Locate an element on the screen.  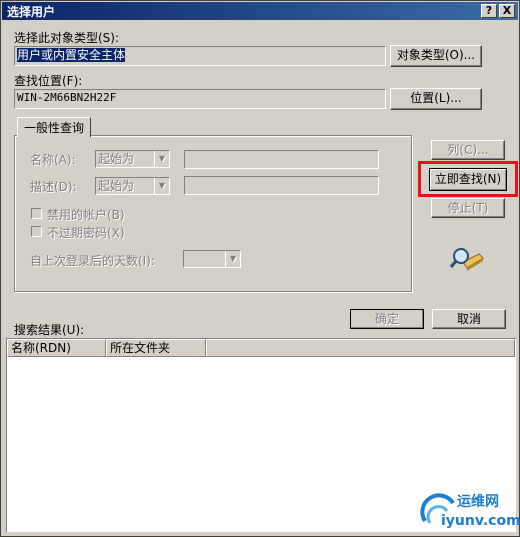
find-now-highlight-box is located at coordinates (468, 179).